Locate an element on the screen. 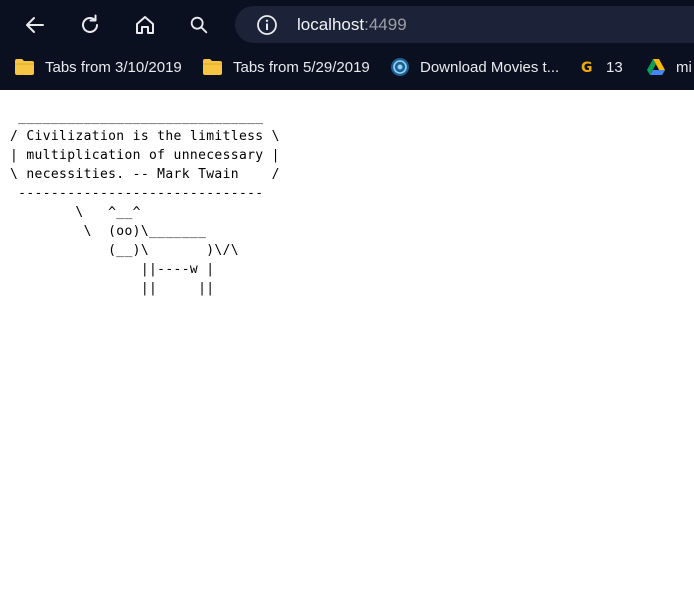 The width and height of the screenshot is (694, 611). reload-button is located at coordinates (90, 25).